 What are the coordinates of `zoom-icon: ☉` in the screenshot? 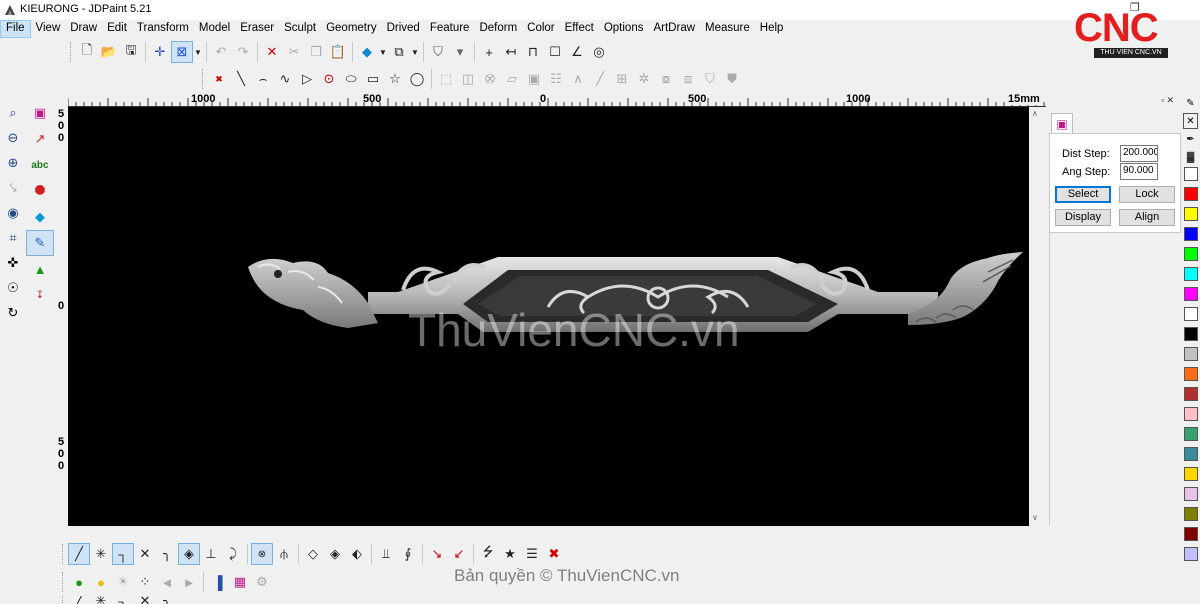 It's located at (13, 287).